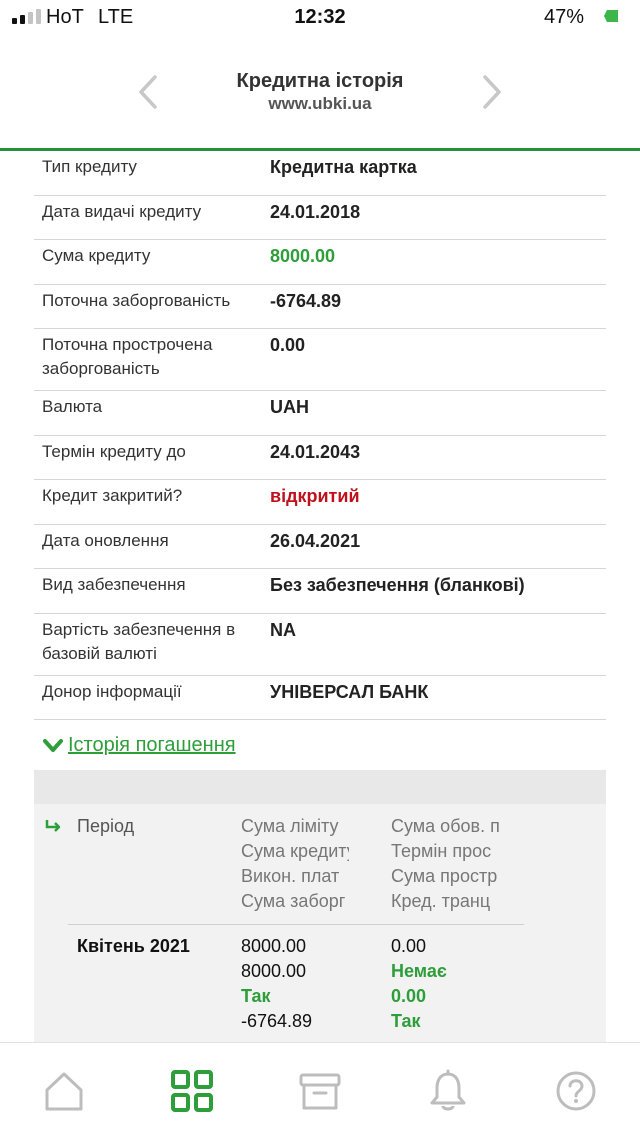  I want to click on grid-icon, so click(192, 1091).